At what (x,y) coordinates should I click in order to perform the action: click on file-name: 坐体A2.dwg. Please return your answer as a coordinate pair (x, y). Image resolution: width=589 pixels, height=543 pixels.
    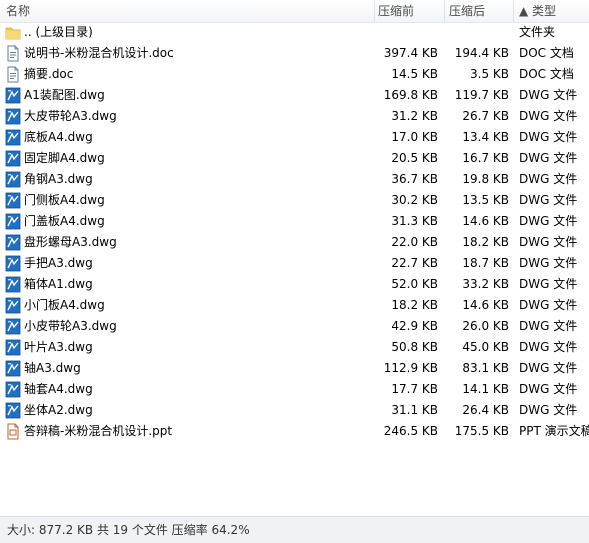
    Looking at the image, I should click on (58, 410).